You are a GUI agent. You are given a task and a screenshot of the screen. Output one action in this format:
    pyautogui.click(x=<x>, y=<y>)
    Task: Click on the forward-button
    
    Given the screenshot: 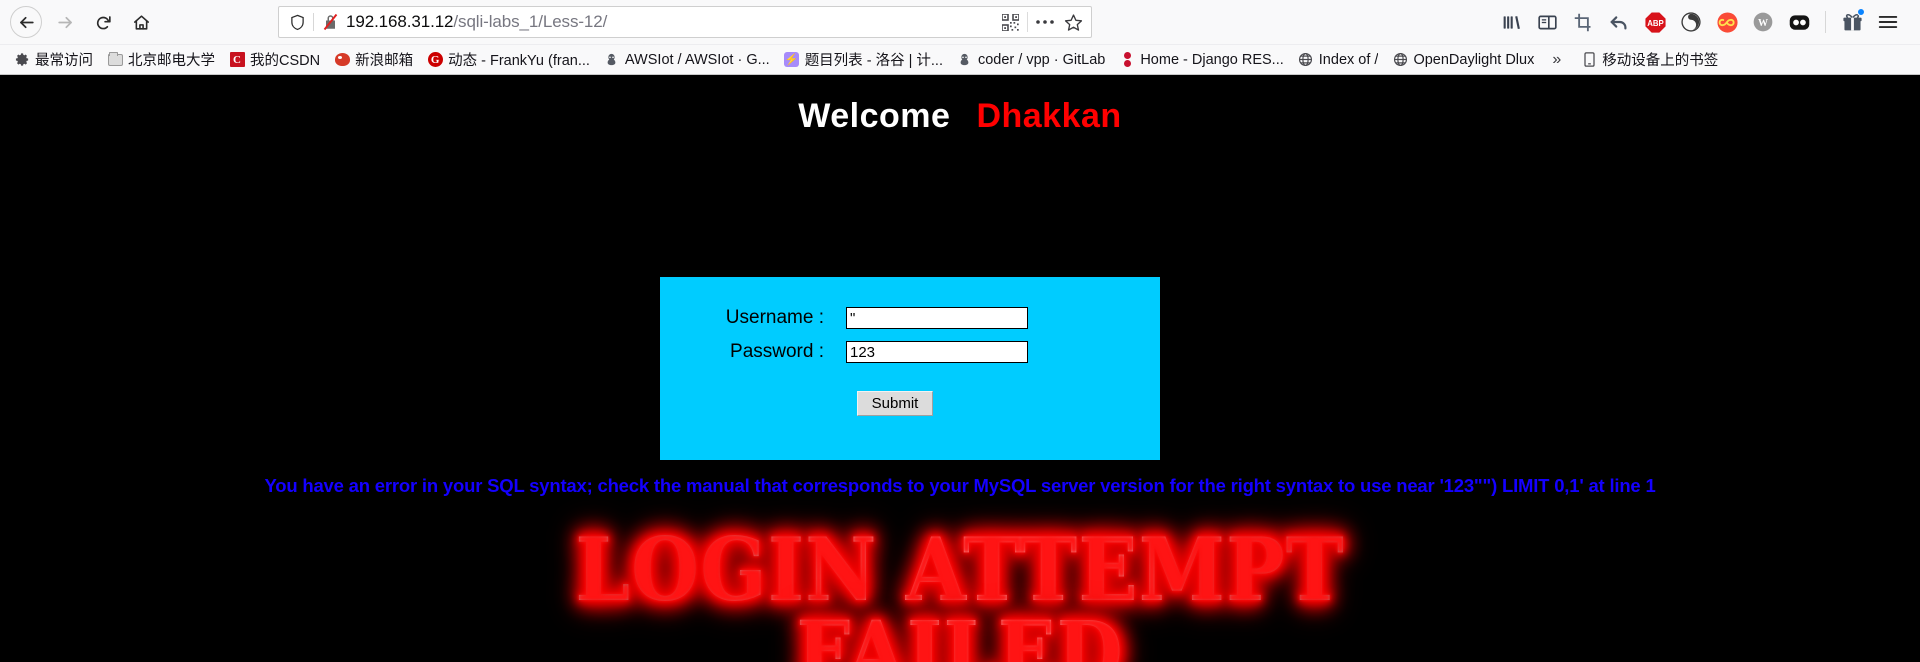 What is the action you would take?
    pyautogui.click(x=65, y=22)
    